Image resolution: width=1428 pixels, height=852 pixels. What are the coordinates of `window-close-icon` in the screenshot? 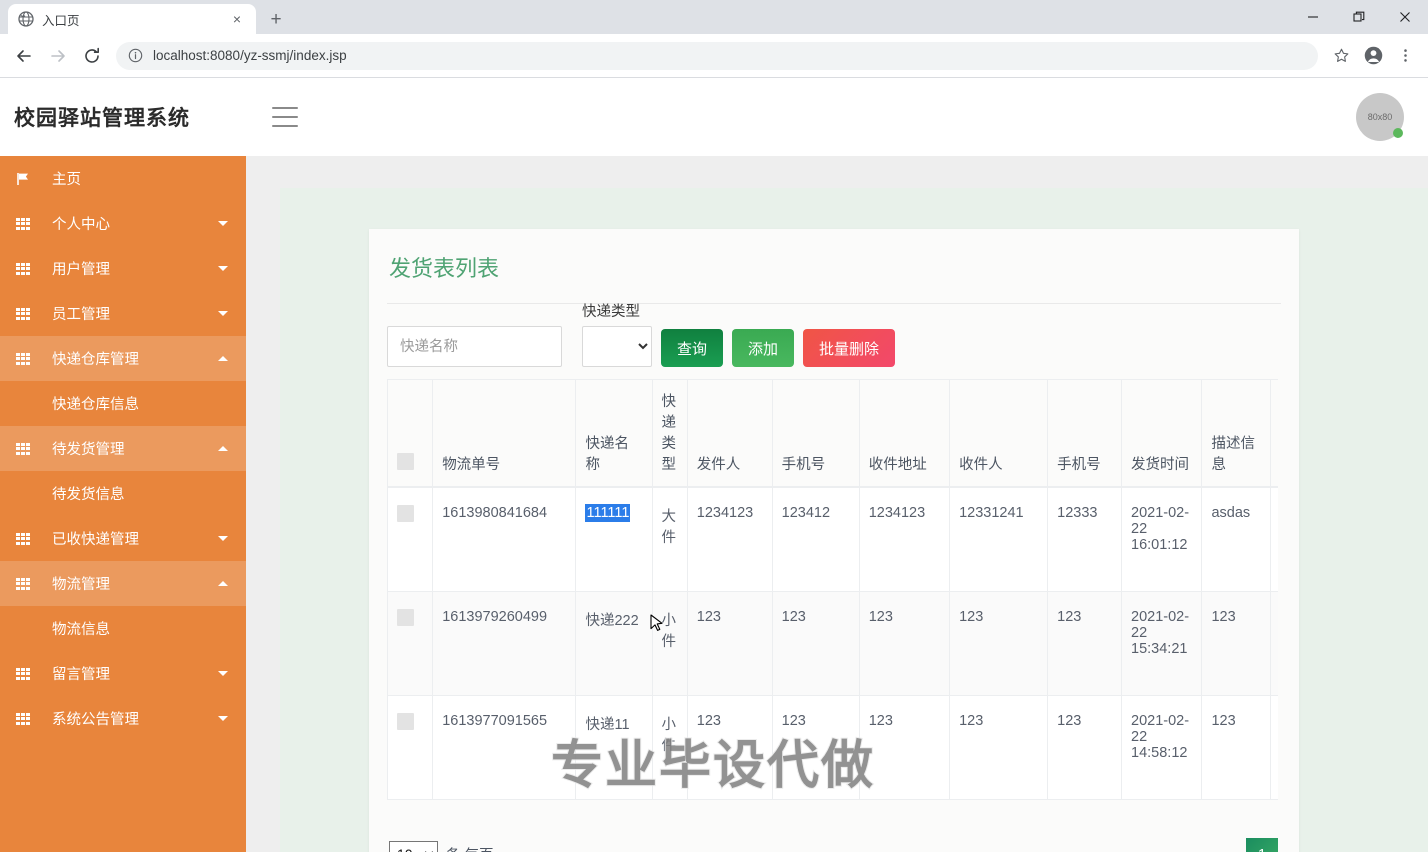 It's located at (1405, 17).